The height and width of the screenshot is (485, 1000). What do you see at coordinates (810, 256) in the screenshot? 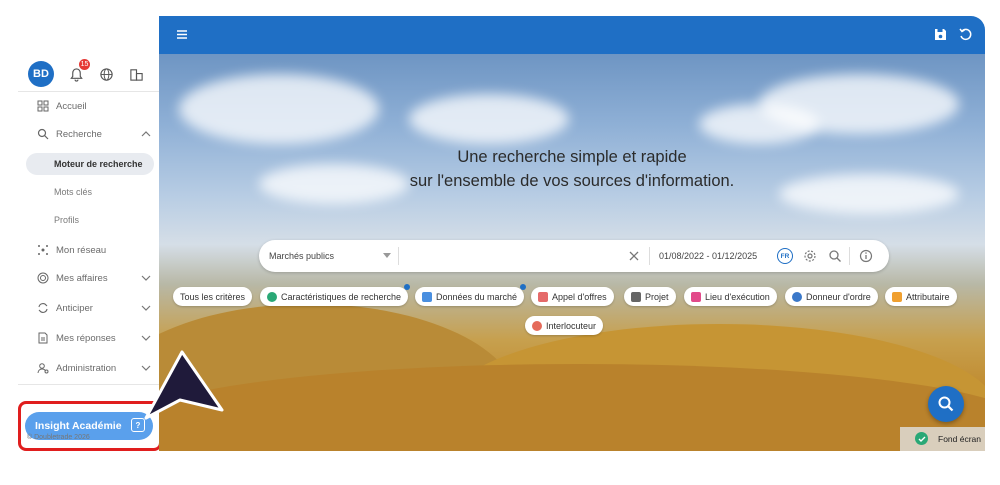
I see `gear-icon` at bounding box center [810, 256].